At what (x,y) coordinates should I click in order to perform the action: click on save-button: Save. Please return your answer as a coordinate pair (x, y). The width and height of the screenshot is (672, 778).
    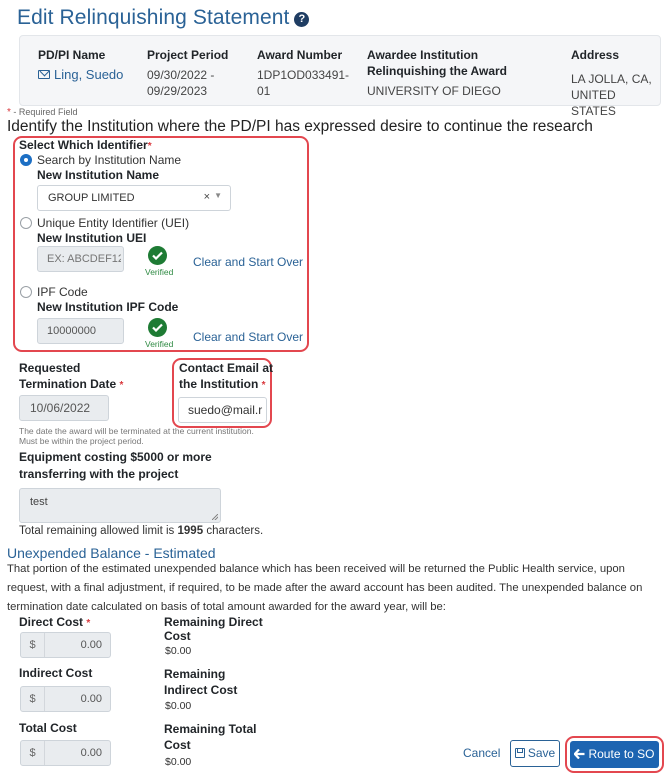
    Looking at the image, I should click on (535, 753).